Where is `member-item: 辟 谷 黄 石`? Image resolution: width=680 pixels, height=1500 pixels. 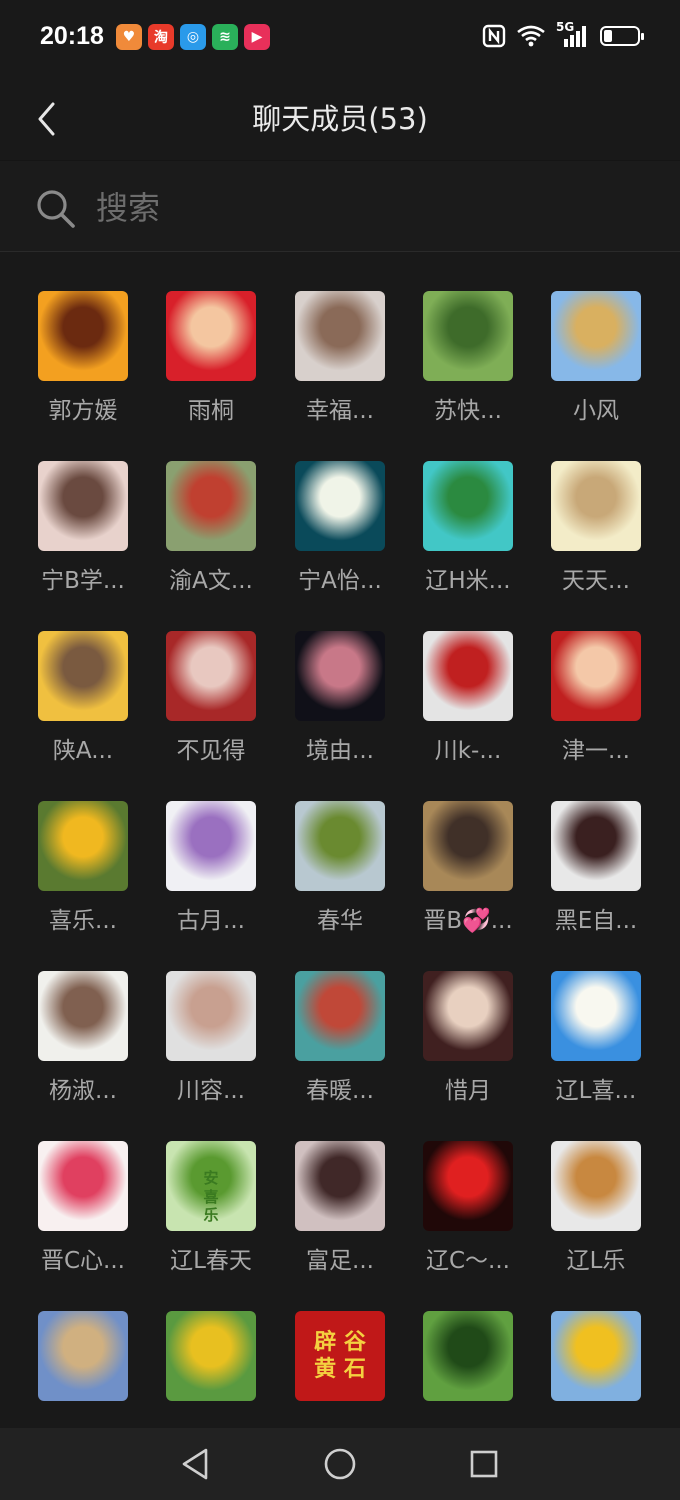
member-item: 辟 谷 黄 石 is located at coordinates (340, 1369).